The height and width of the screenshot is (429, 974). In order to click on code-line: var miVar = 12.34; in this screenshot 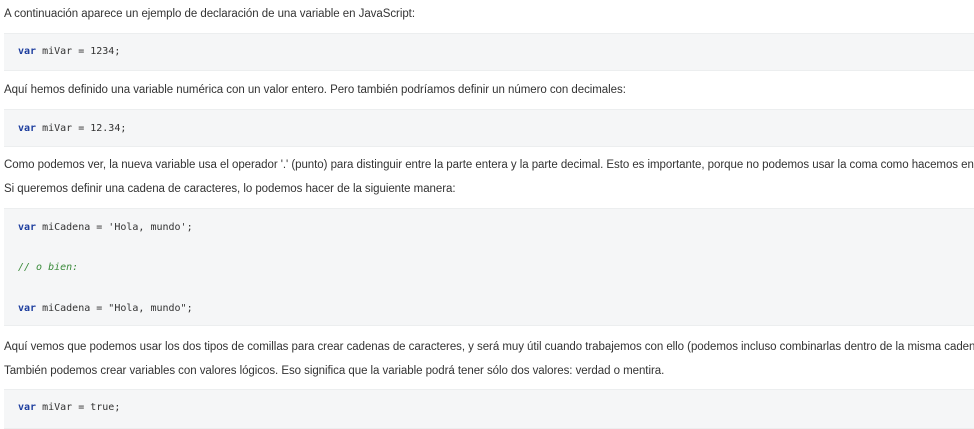, I will do `click(72, 129)`.